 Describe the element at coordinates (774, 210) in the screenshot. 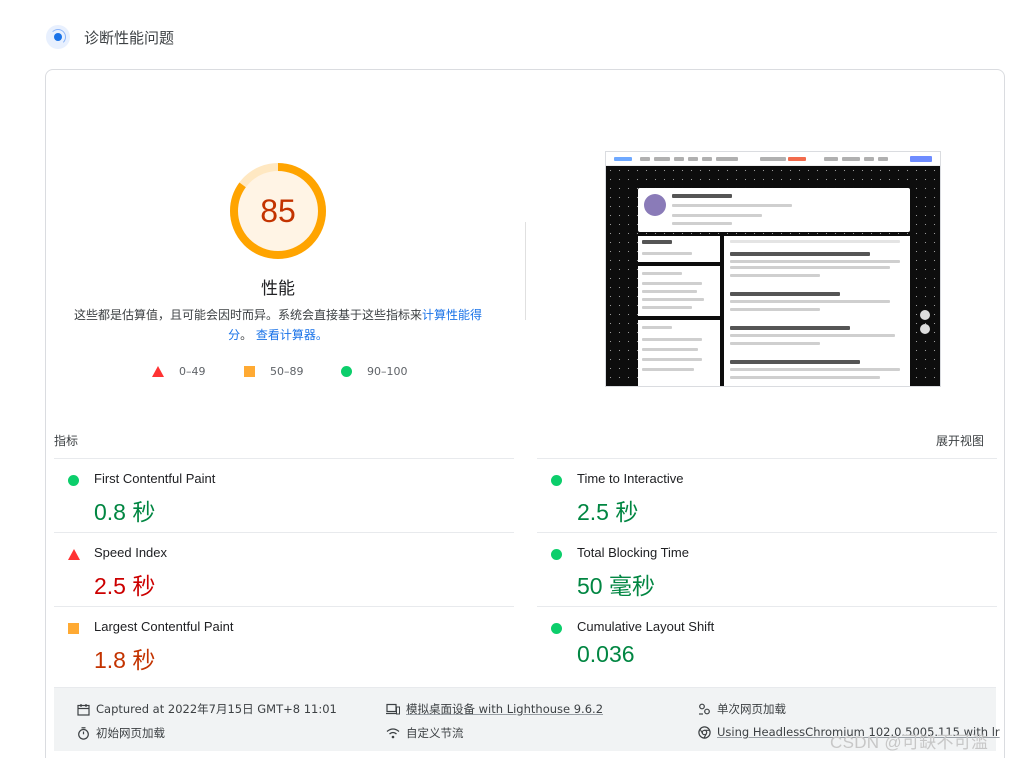

I see `screenshot-profile` at that location.